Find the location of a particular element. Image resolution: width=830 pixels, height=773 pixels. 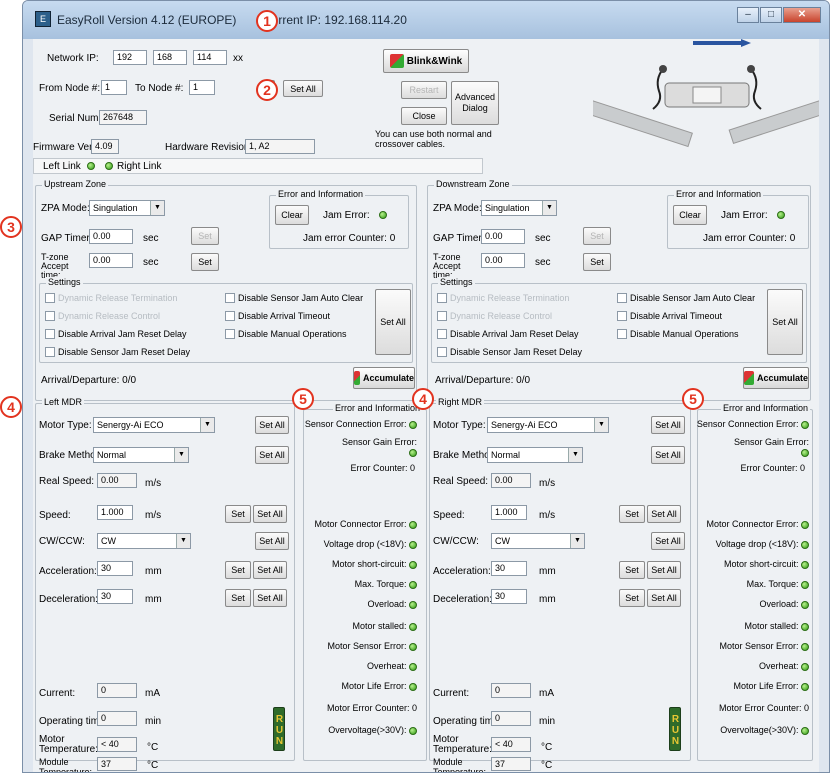

left-motor-type-select: Senergy-Ai ECO ▼ is located at coordinates (154, 425).